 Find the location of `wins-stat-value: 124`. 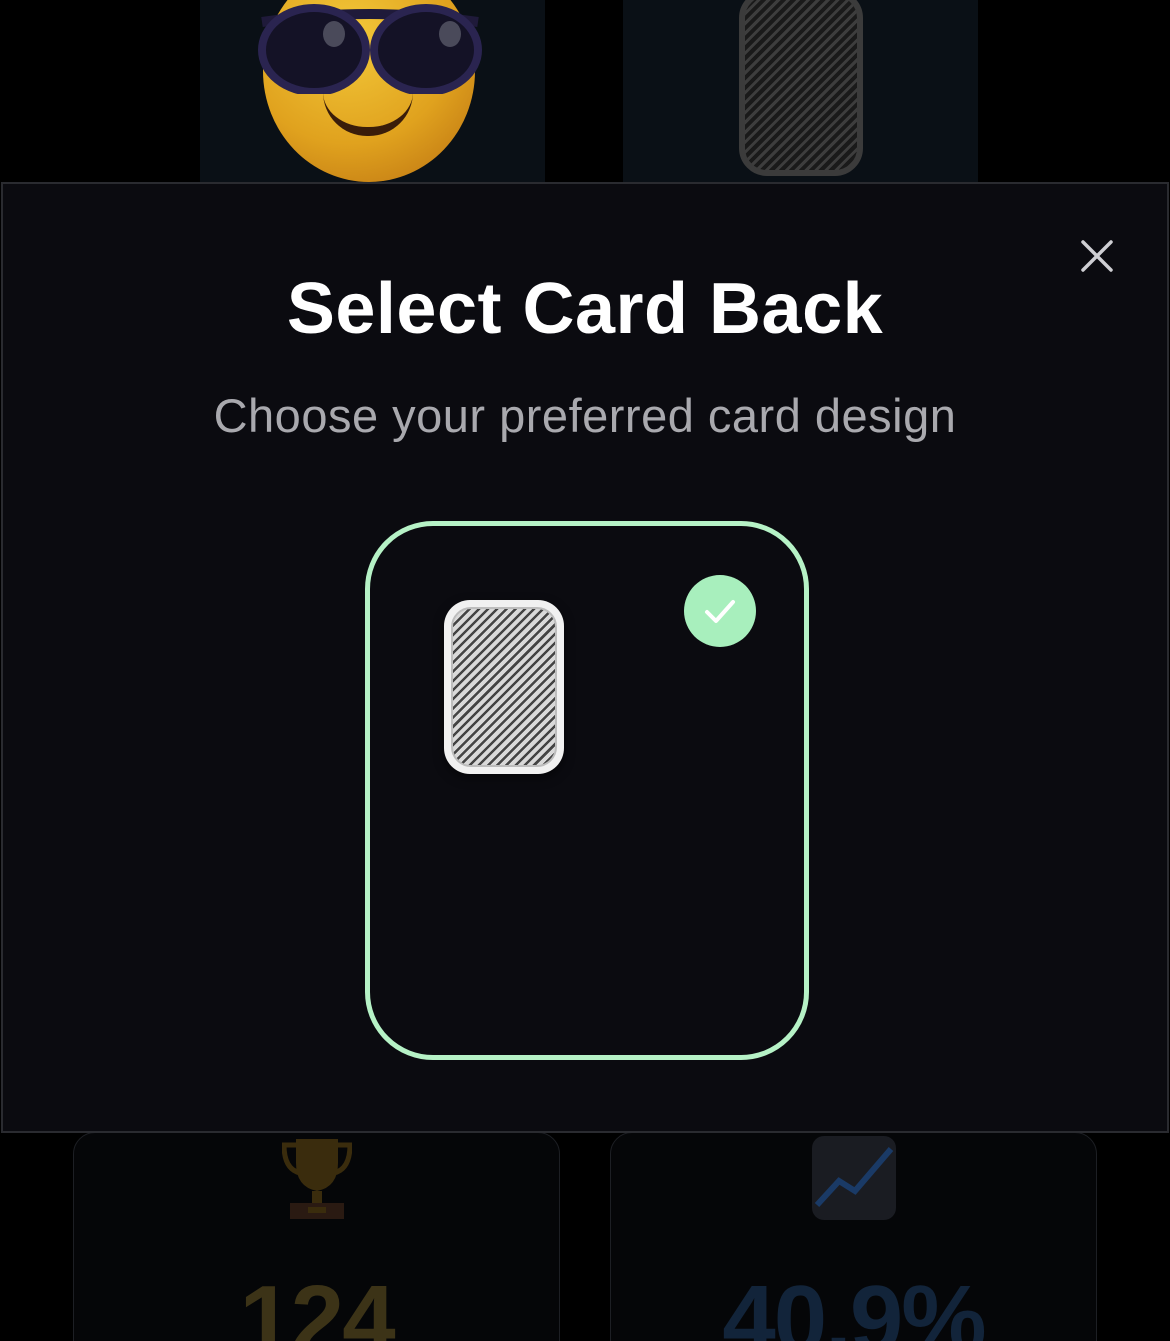

wins-stat-value: 124 is located at coordinates (317, 1303).